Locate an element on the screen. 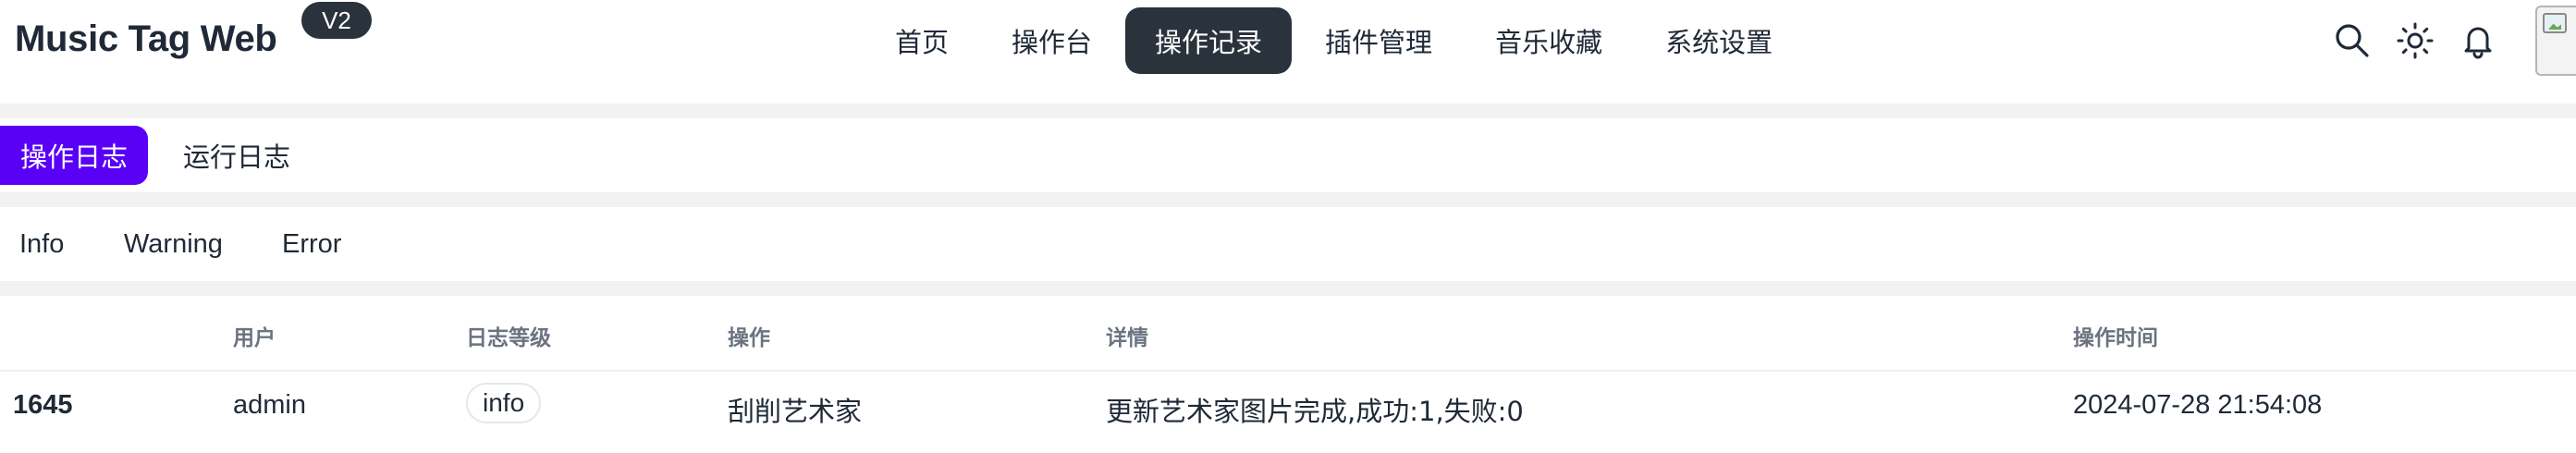 The height and width of the screenshot is (453, 2576). tab-operation-log: 操作日志 is located at coordinates (74, 155).